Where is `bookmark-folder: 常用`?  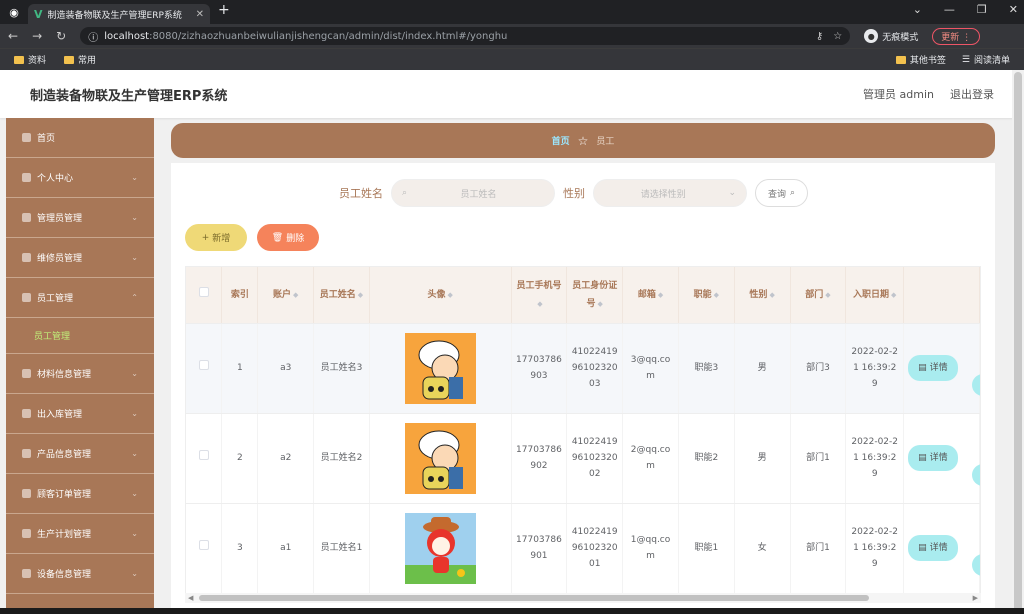 bookmark-folder: 常用 is located at coordinates (80, 59).